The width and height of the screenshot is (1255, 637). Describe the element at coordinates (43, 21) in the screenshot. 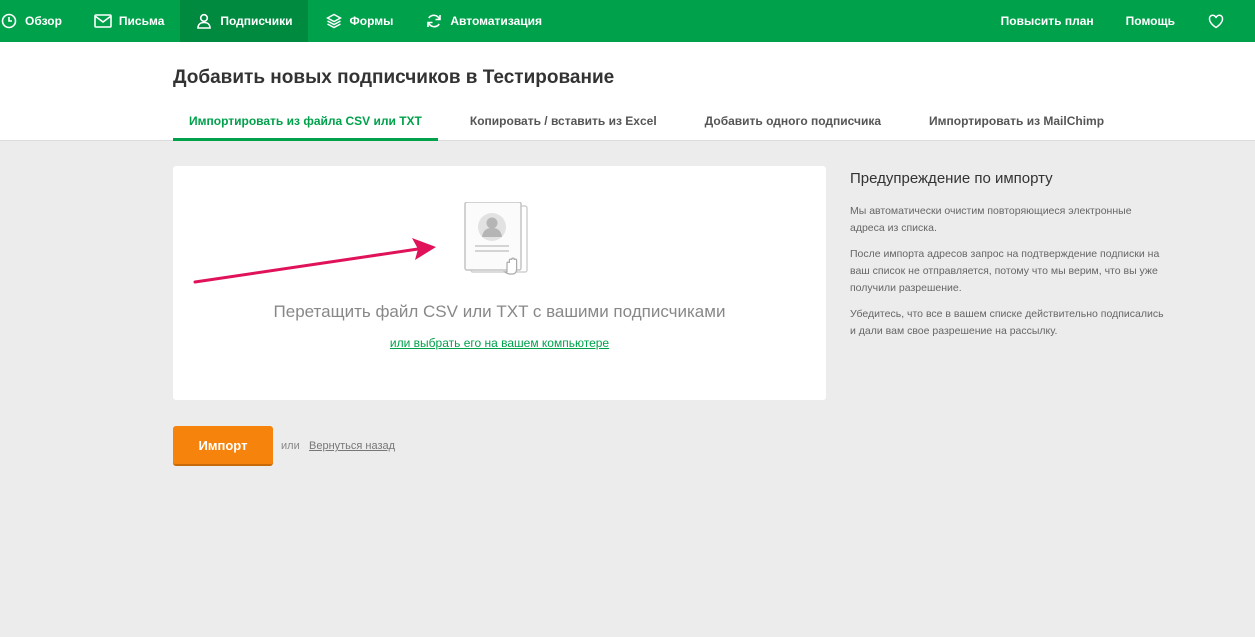

I see `nav-item-label: Обзор` at that location.